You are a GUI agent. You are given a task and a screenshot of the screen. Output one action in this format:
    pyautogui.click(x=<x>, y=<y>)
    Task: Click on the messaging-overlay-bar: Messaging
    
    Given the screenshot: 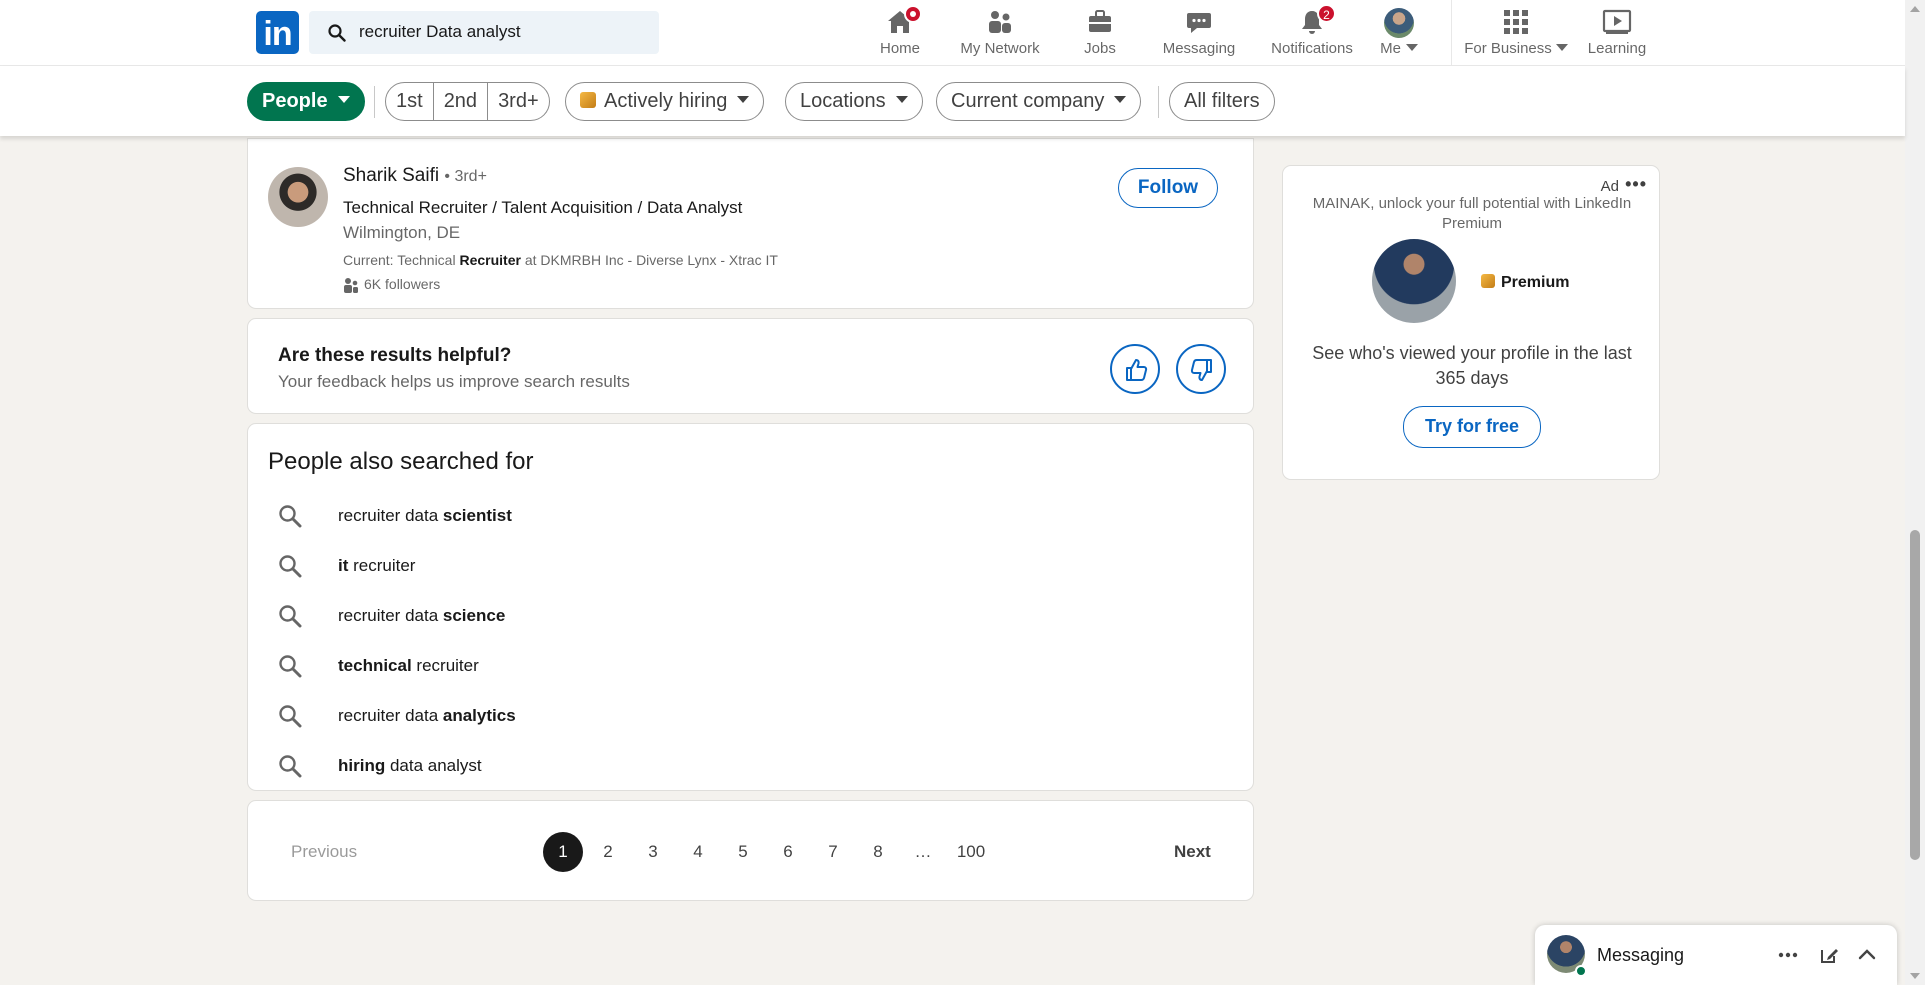 What is the action you would take?
    pyautogui.click(x=1716, y=955)
    